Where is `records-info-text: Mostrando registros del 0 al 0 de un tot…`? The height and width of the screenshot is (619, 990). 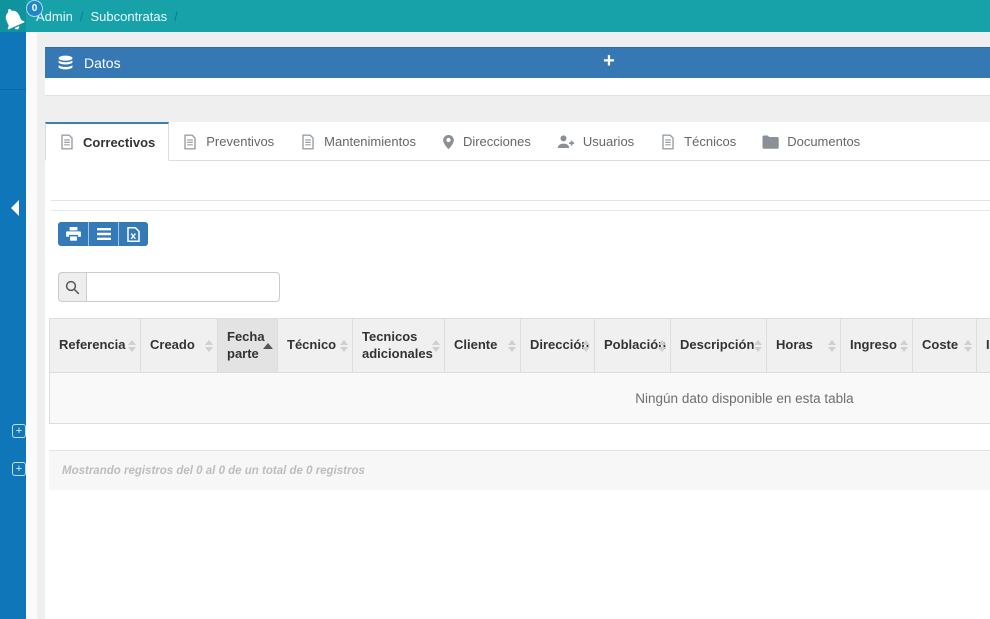 records-info-text: Mostrando registros del 0 al 0 de un tot… is located at coordinates (213, 470).